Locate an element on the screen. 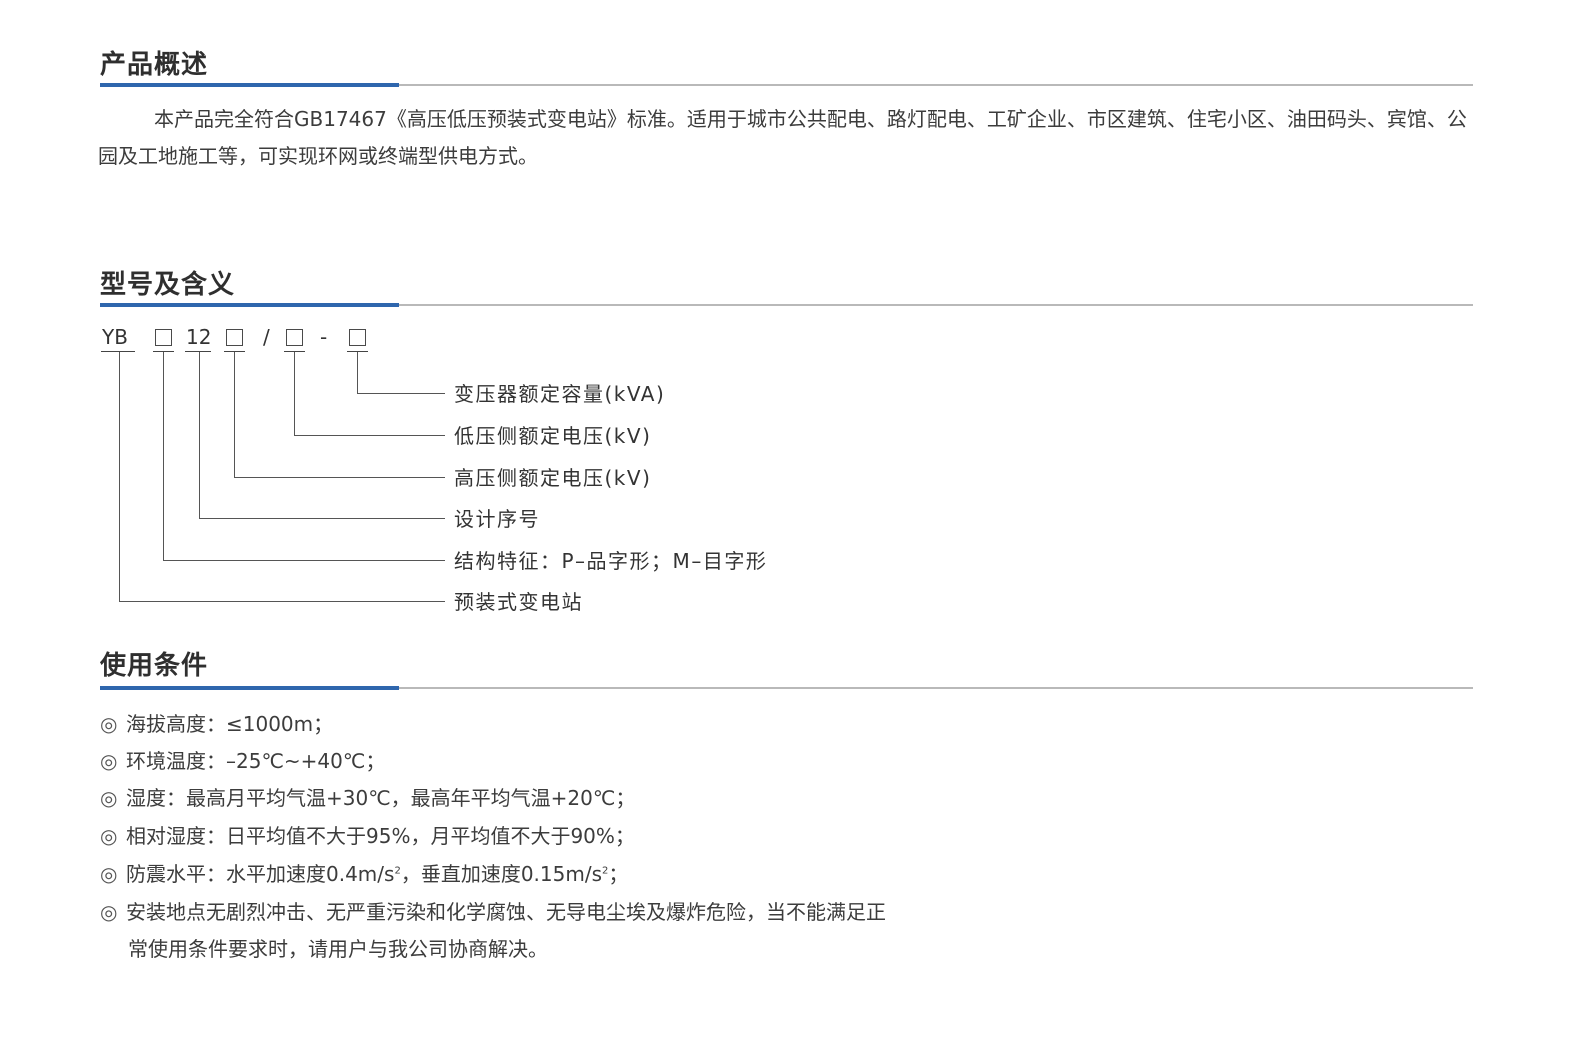  meaning-capacity: 变压器额定容量(kVA) is located at coordinates (560, 394).